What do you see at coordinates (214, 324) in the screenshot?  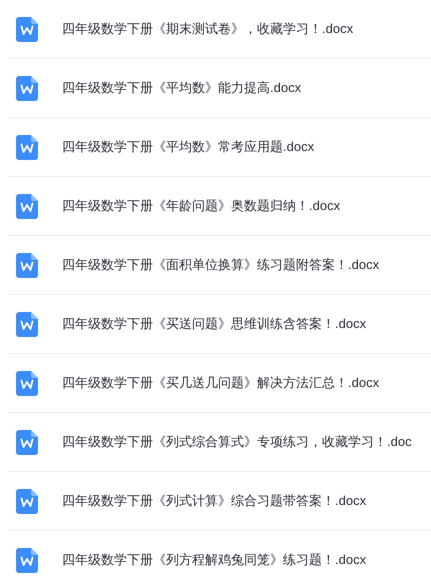 I see `file-name: 四年级数学下册《买送问题》思维训练含答案！.docx` at bounding box center [214, 324].